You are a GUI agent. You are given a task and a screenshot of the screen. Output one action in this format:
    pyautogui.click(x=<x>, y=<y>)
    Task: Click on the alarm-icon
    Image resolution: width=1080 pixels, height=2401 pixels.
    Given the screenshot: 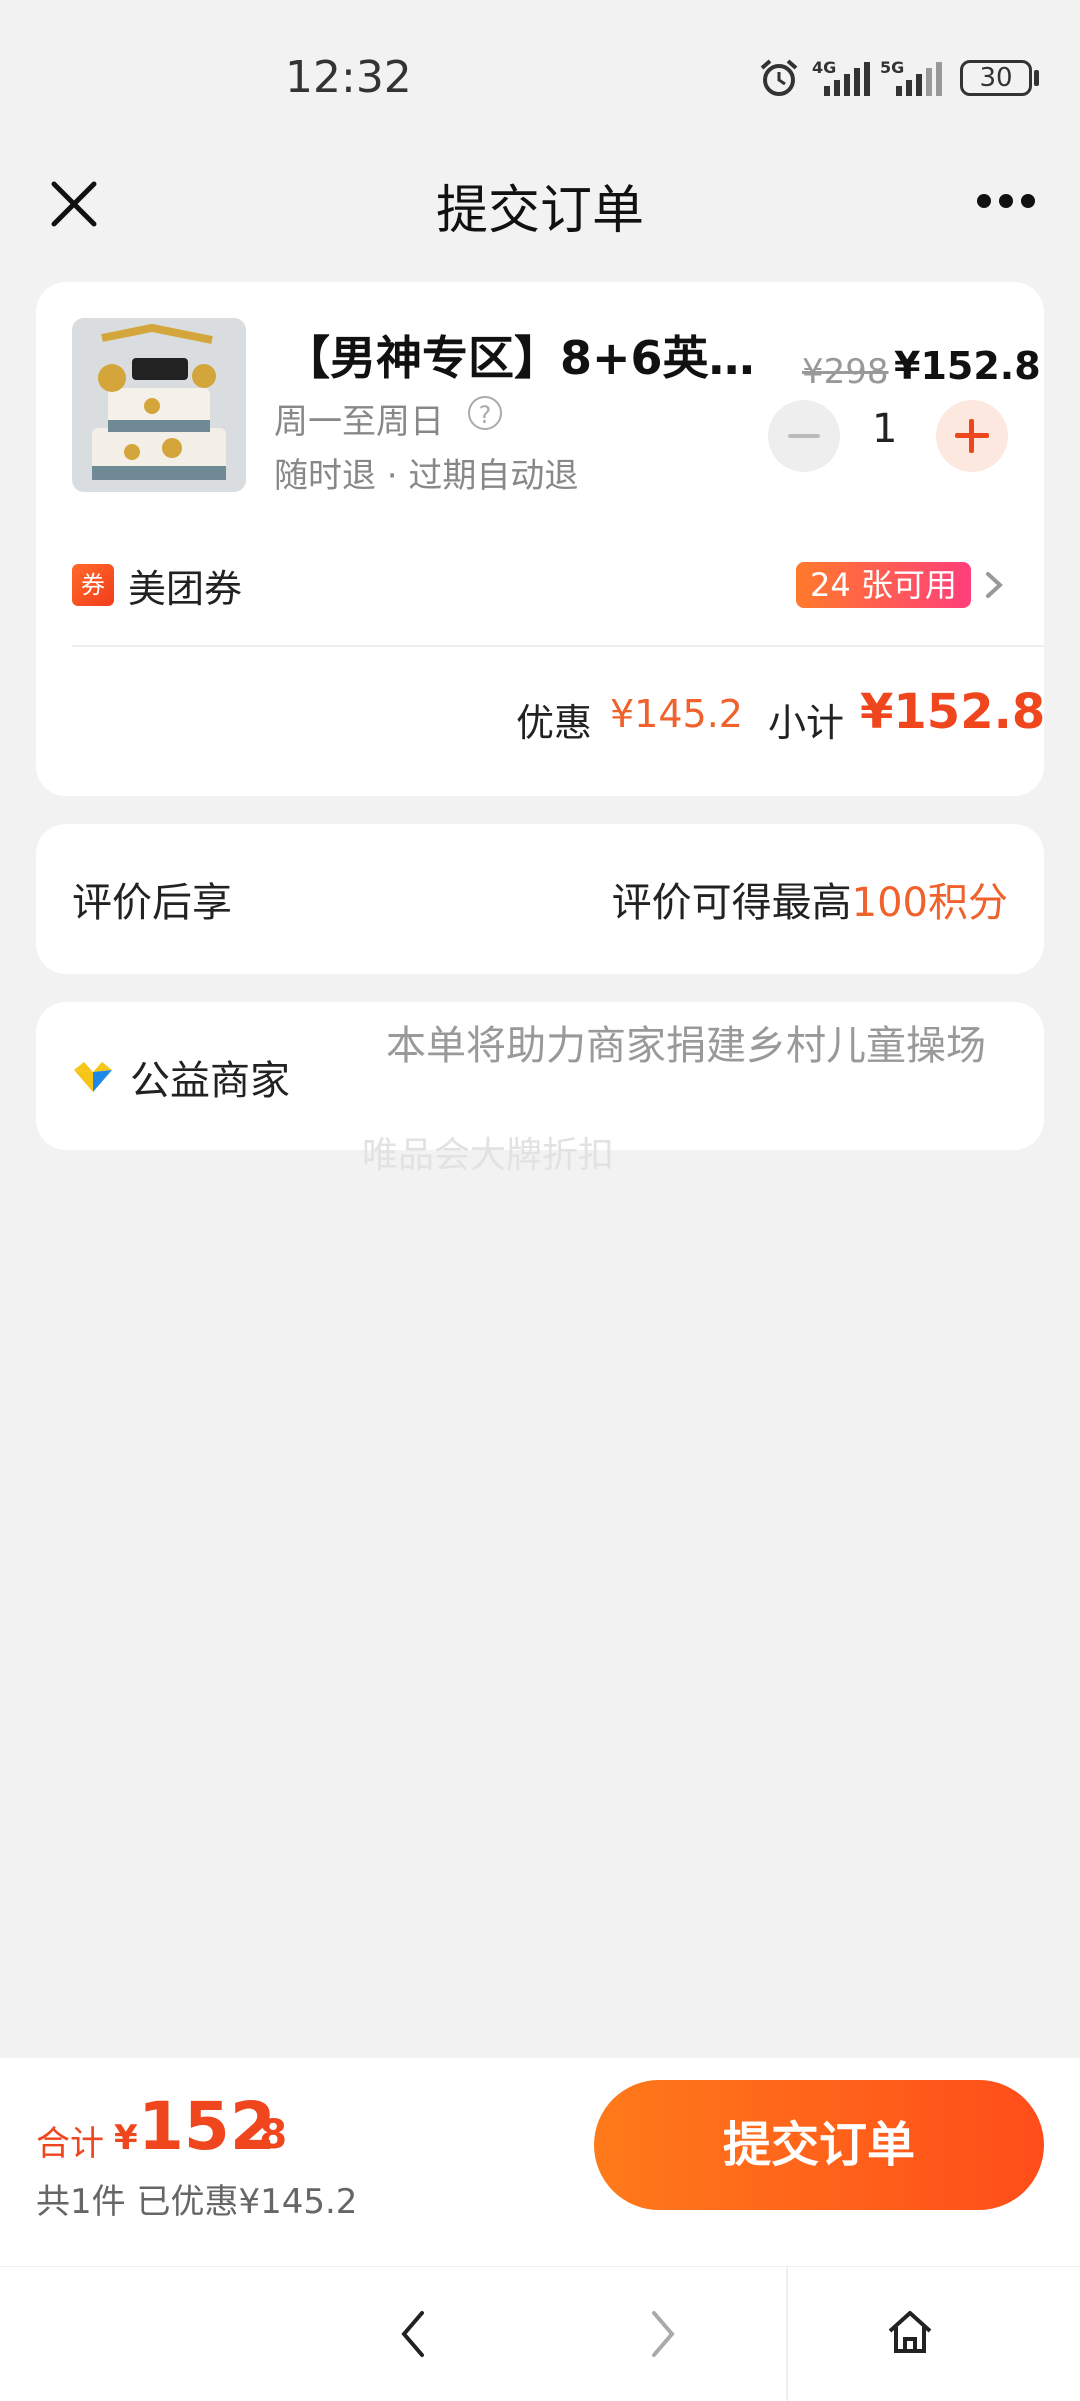 What is the action you would take?
    pyautogui.click(x=779, y=77)
    